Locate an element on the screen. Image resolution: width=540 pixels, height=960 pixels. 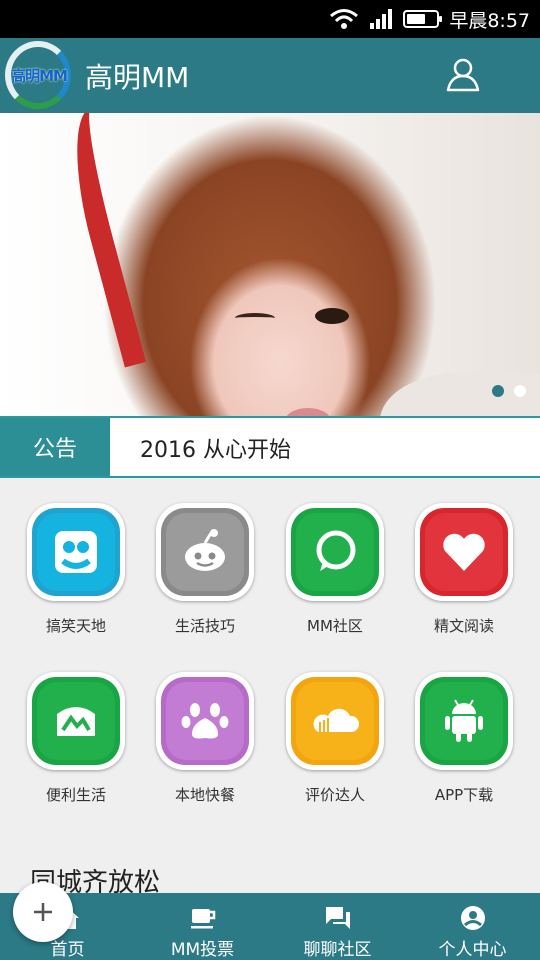
plus-icon is located at coordinates (43, 912).